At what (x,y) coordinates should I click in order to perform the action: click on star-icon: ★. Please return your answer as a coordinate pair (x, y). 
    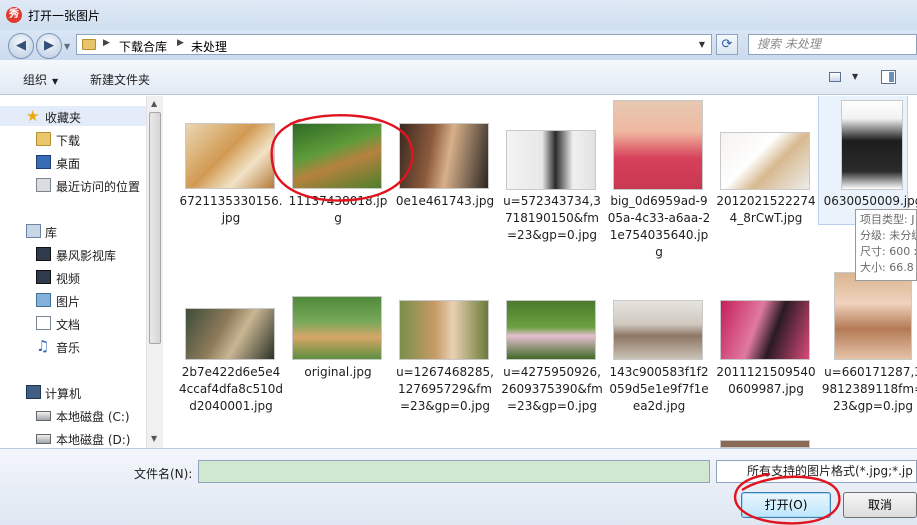
    Looking at the image, I should click on (33, 116).